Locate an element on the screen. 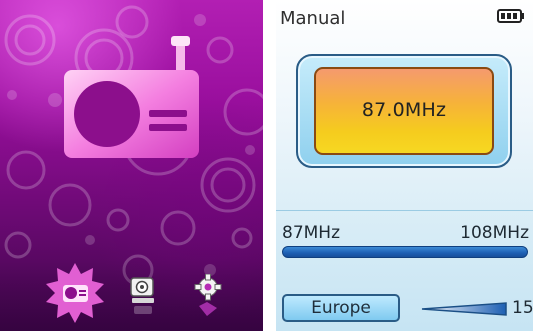 This screenshot has height=331, width=533. tuning-bar is located at coordinates (405, 252).